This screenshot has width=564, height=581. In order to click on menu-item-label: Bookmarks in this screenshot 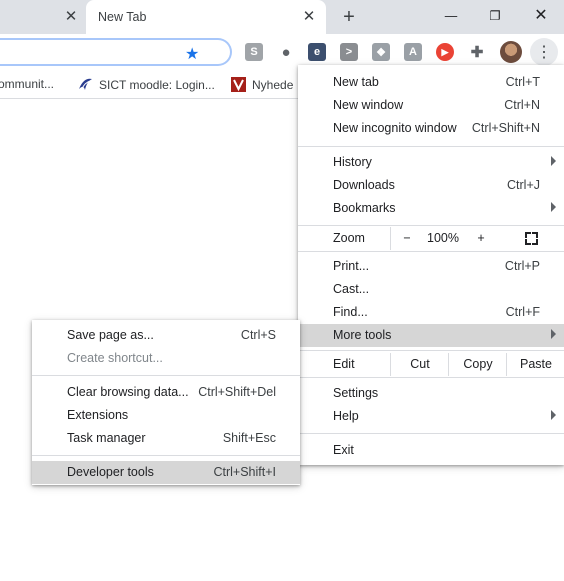, I will do `click(364, 208)`.